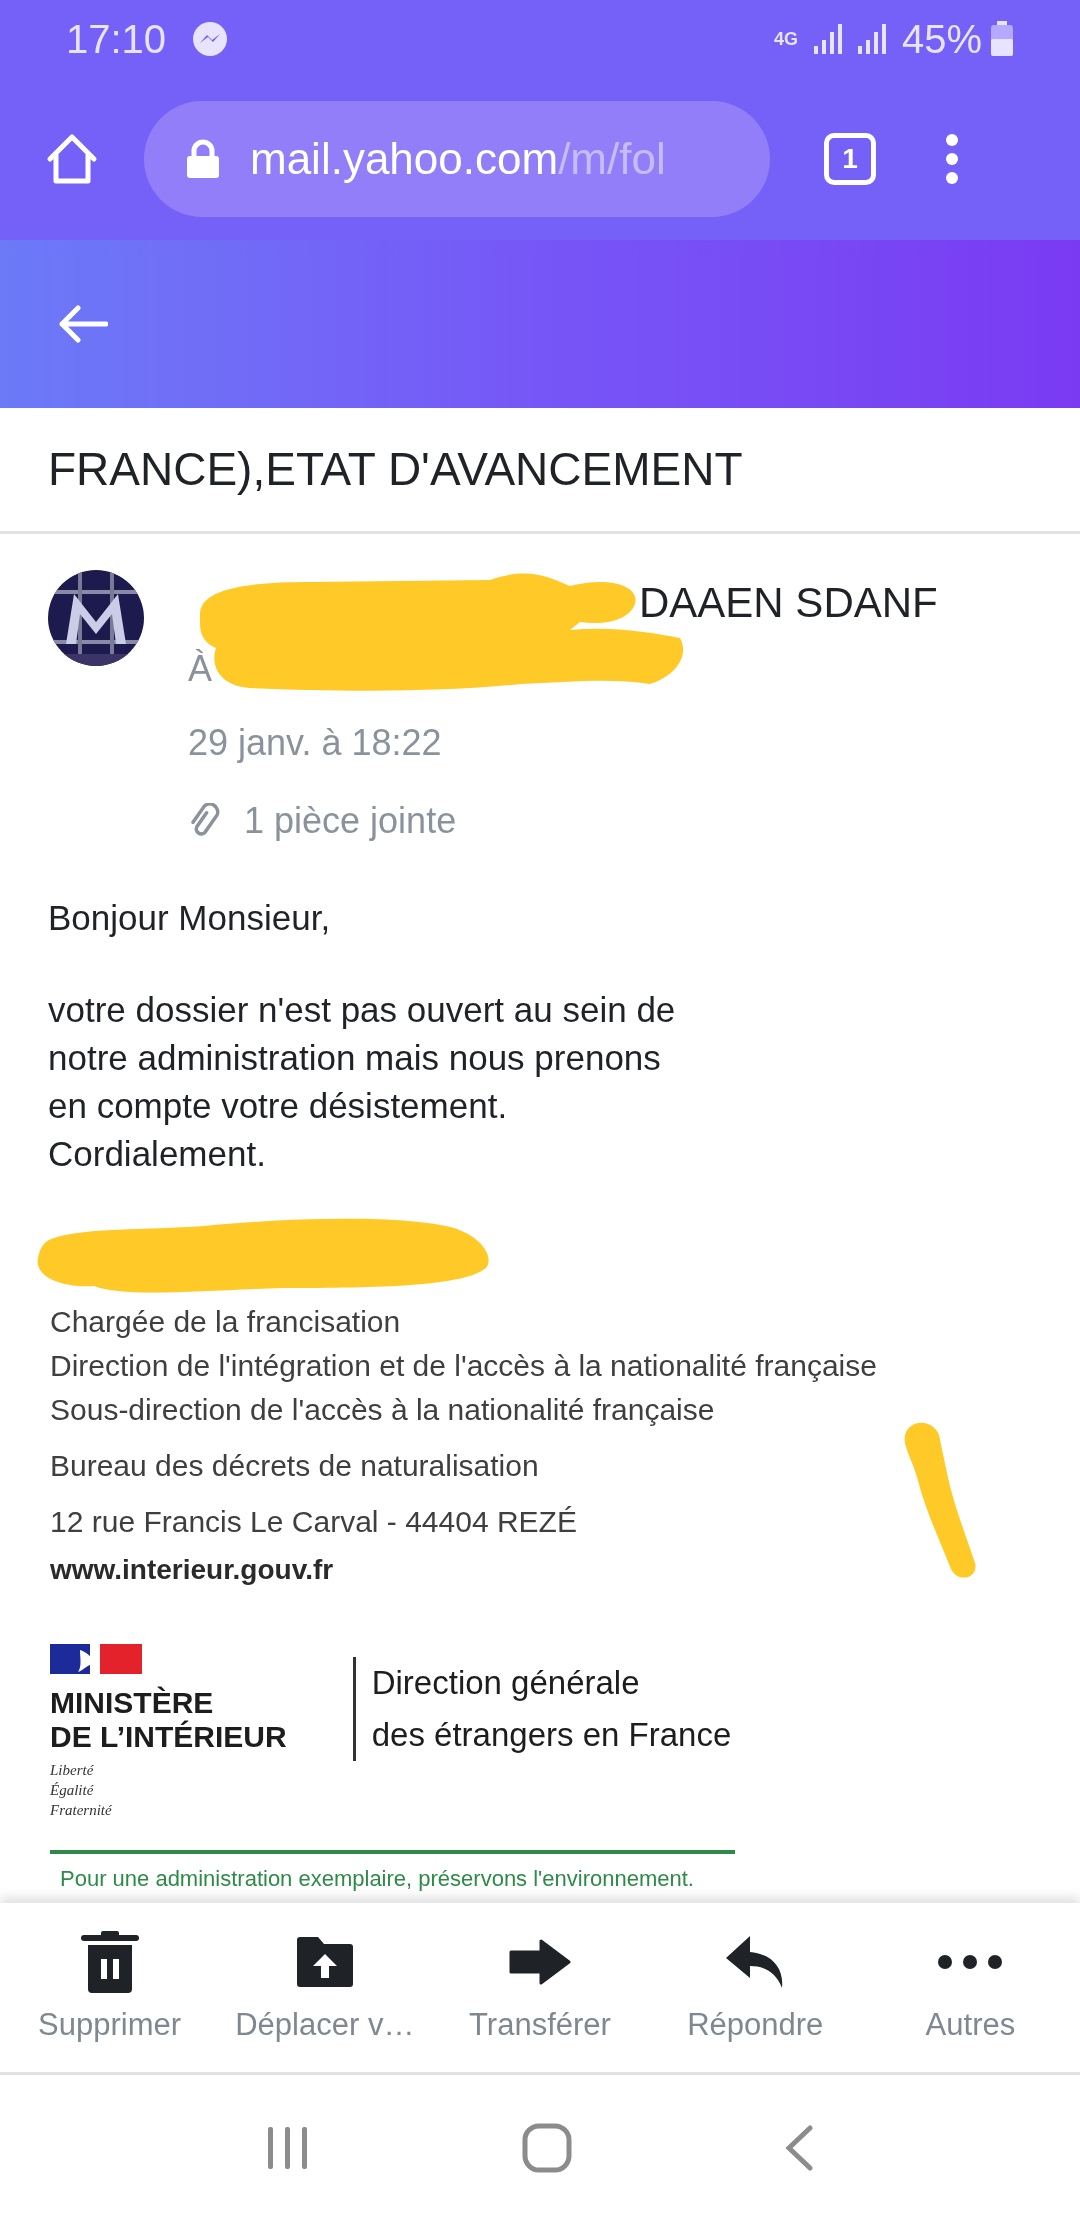 The image size is (1080, 2220). Describe the element at coordinates (788, 603) in the screenshot. I see `sender-name: DAAEN SDANF` at that location.